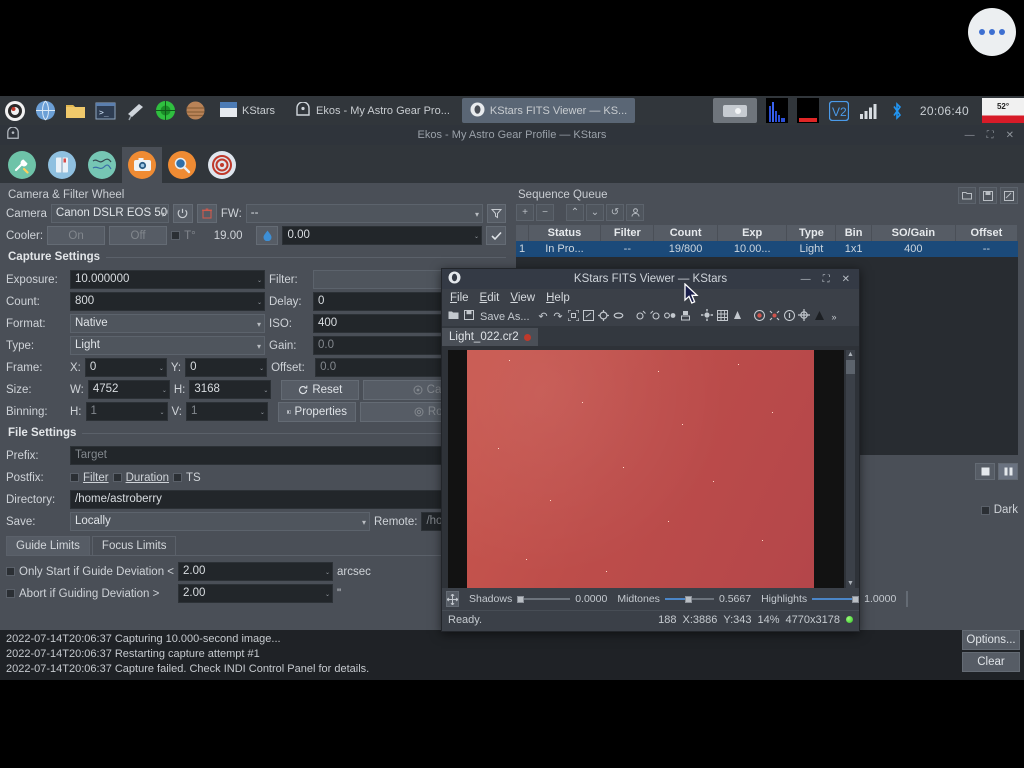  What do you see at coordinates (988, 195) in the screenshot?
I see `save-sequence-button` at bounding box center [988, 195].